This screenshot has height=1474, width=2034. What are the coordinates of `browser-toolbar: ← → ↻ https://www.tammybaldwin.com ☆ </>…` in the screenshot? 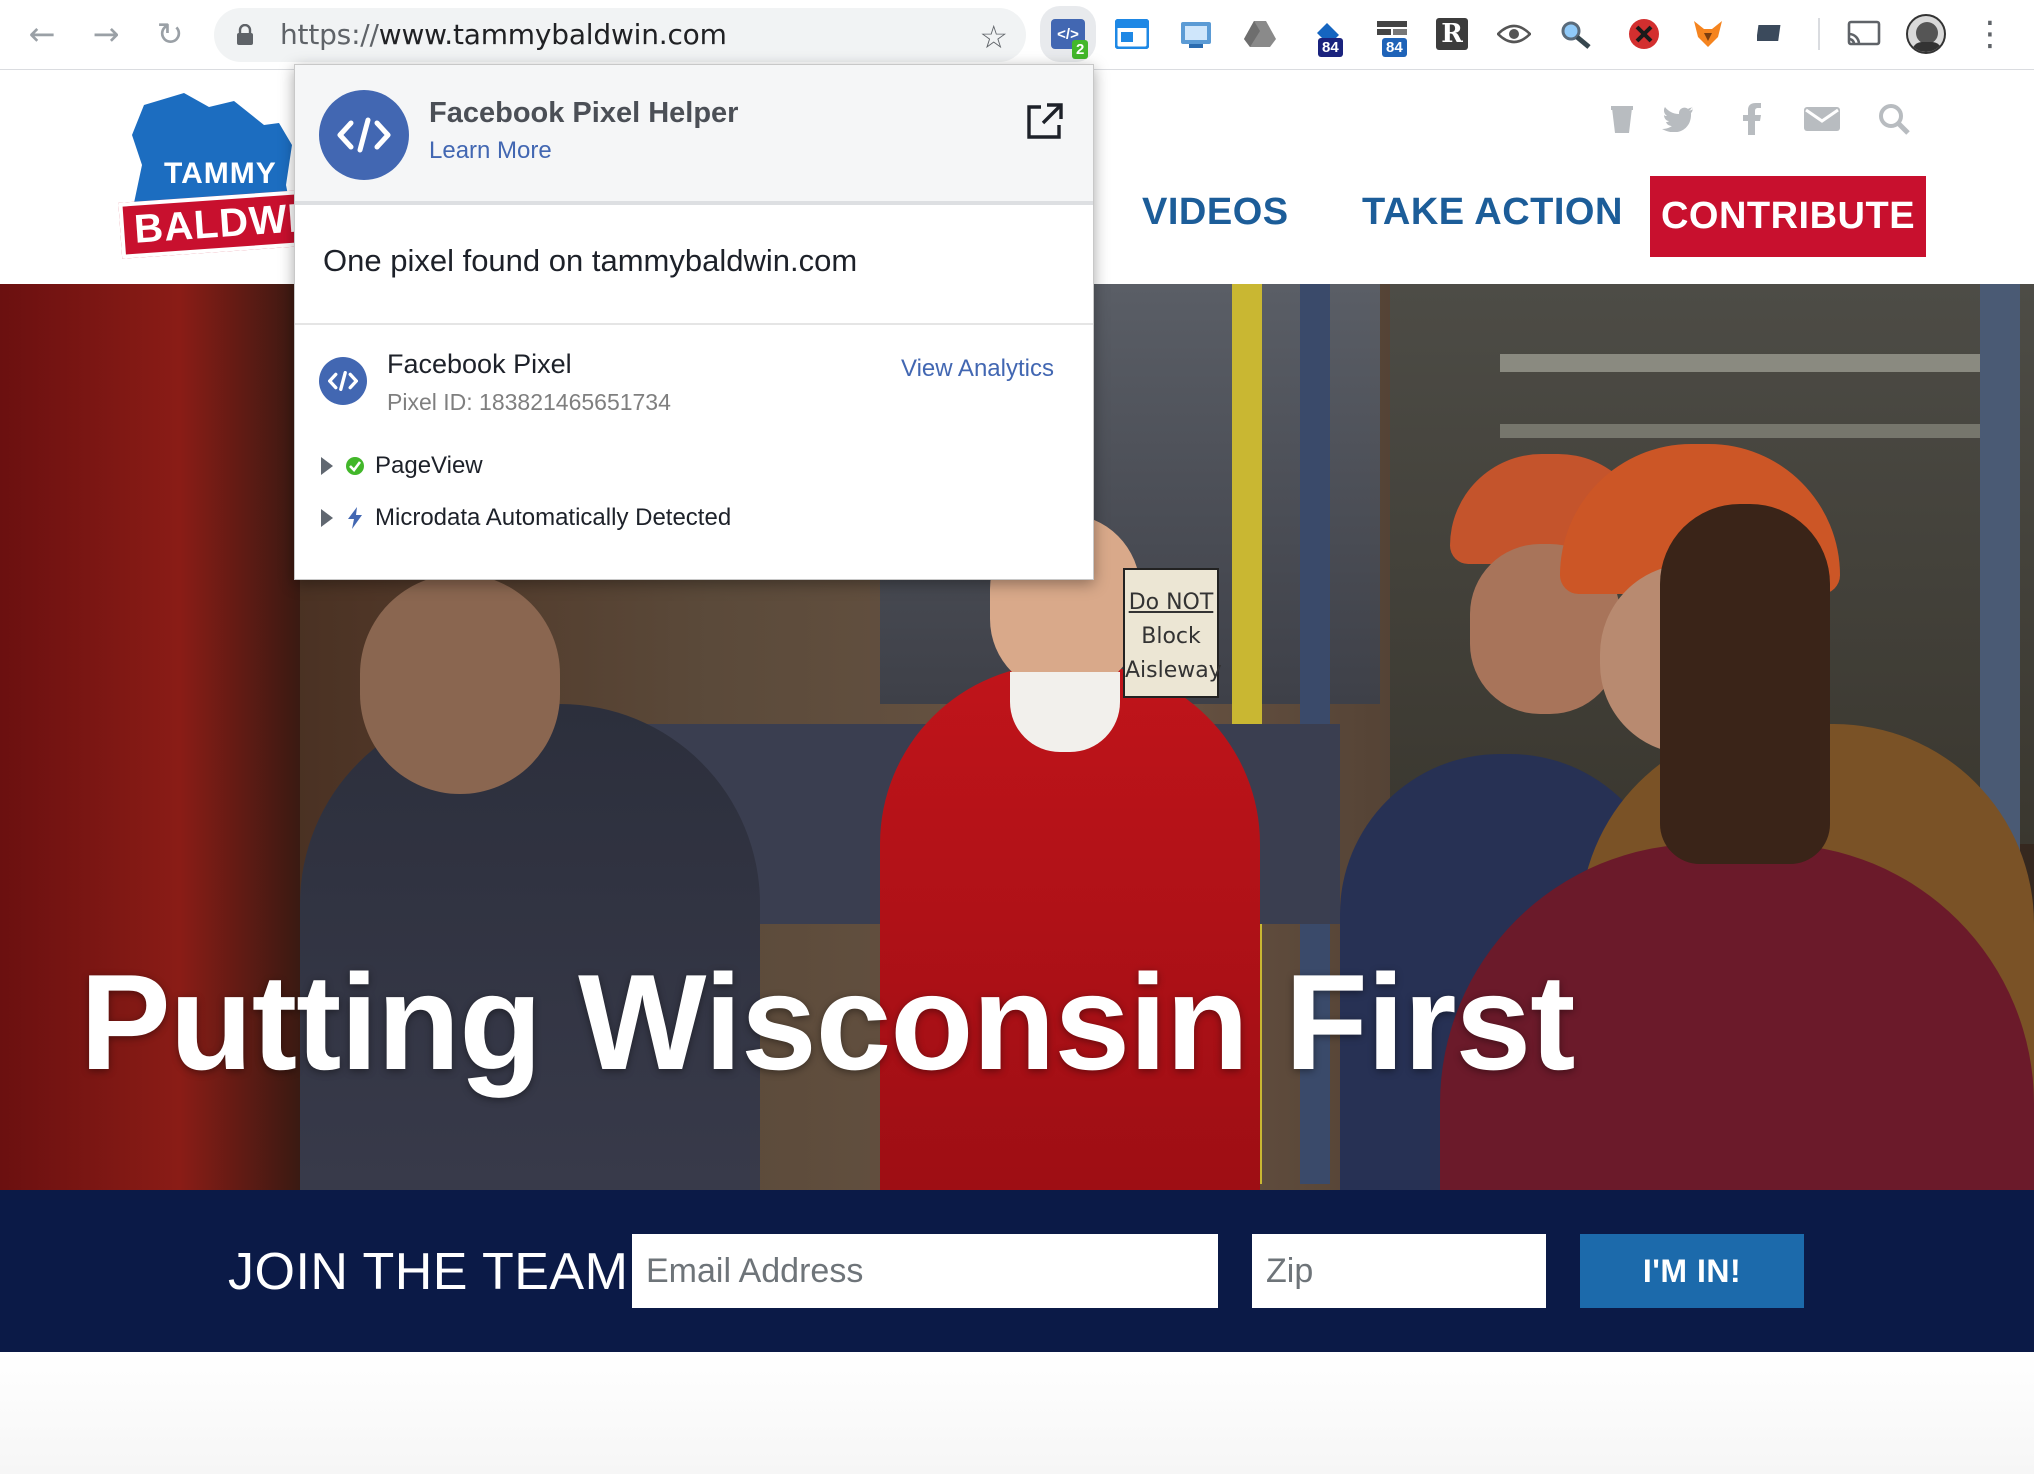 It's located at (1017, 35).